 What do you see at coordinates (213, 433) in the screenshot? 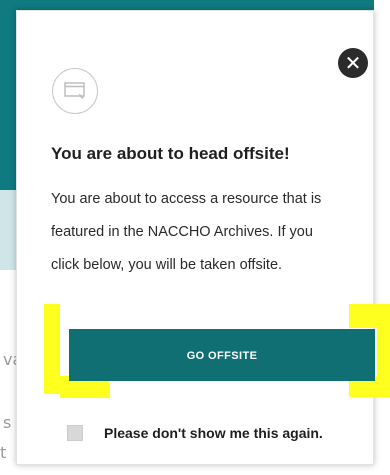
I see `dont-show-again-label: Please don't show me this again.` at bounding box center [213, 433].